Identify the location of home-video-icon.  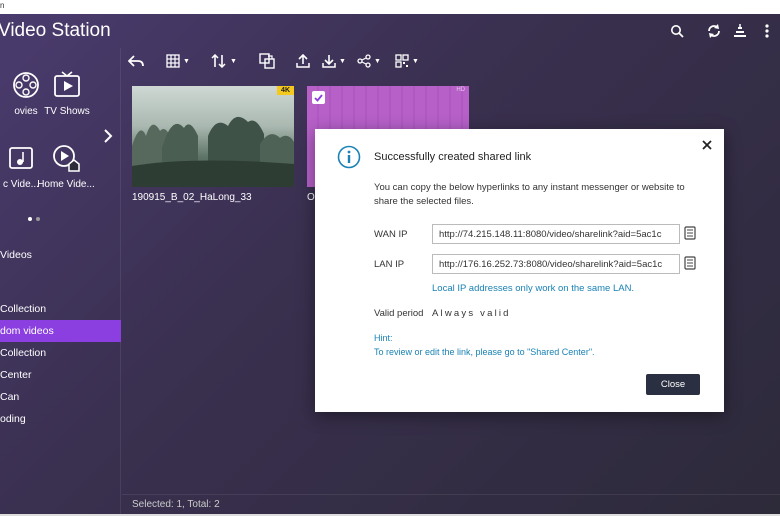
(66, 158).